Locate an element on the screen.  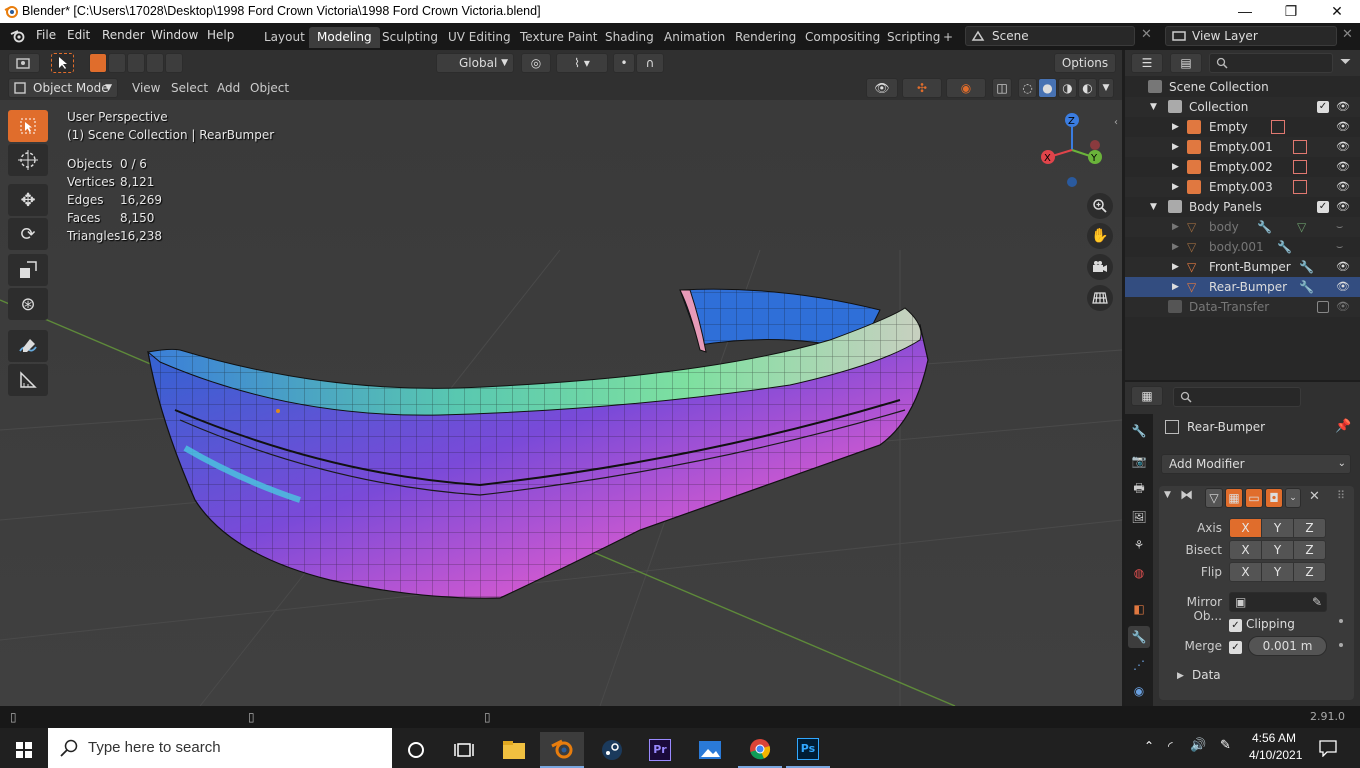
properties-editor-type-button: ▦ is located at coordinates (1147, 396).